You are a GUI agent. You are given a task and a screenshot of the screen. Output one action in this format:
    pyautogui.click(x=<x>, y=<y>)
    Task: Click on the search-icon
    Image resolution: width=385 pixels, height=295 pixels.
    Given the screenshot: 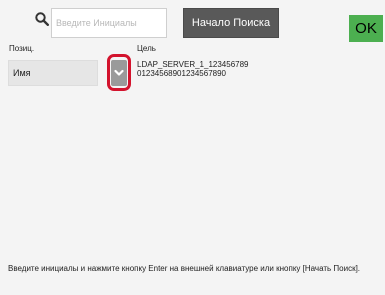 What is the action you would take?
    pyautogui.click(x=42, y=19)
    